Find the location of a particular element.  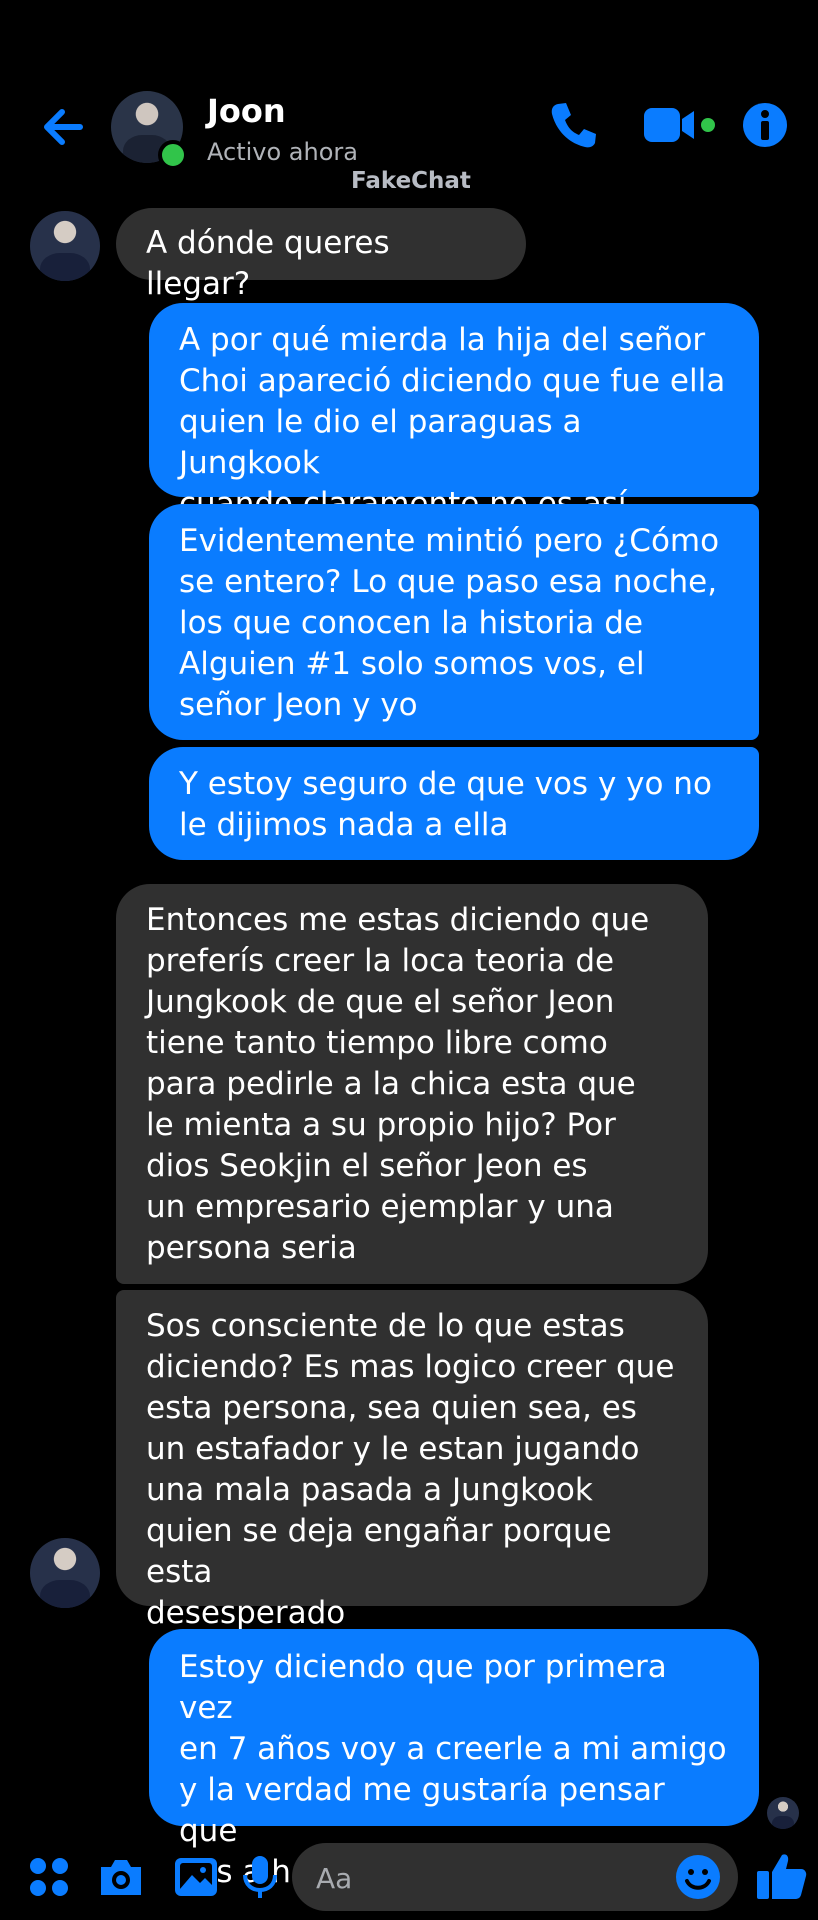

message-input is located at coordinates (481, 1878).